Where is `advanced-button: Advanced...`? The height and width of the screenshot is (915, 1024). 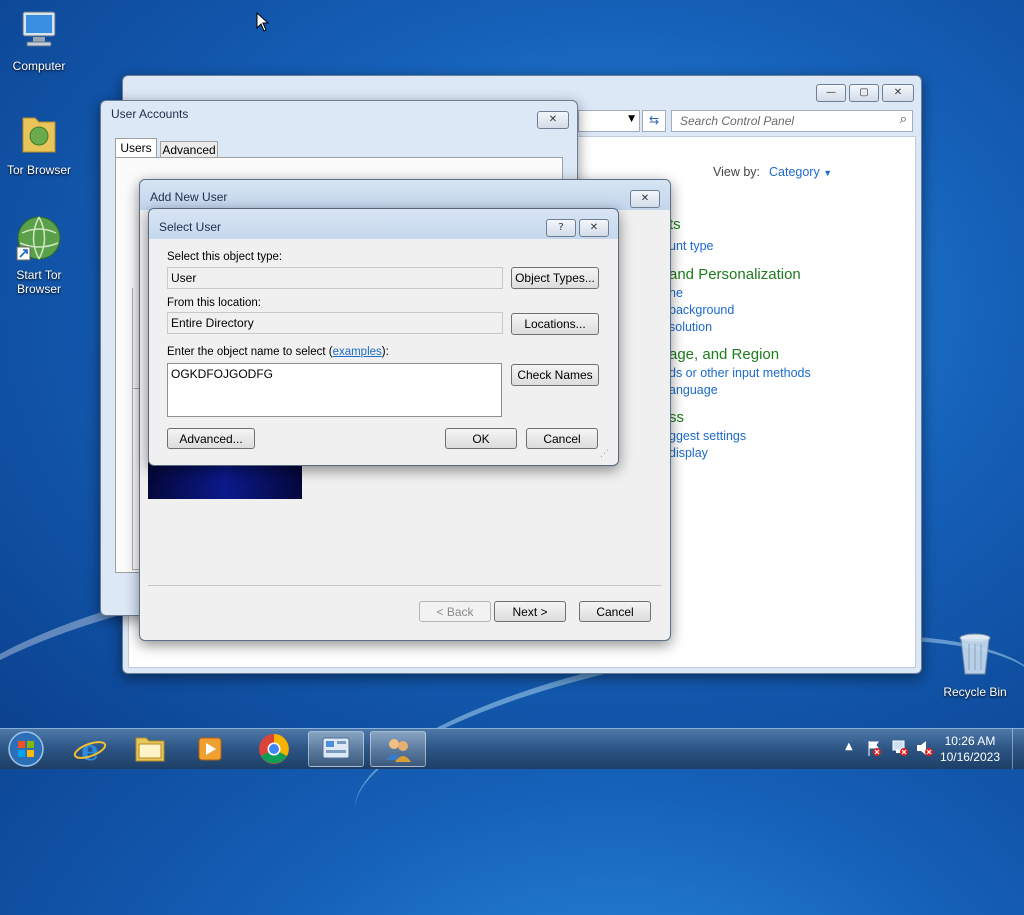
advanced-button: Advanced... is located at coordinates (211, 438).